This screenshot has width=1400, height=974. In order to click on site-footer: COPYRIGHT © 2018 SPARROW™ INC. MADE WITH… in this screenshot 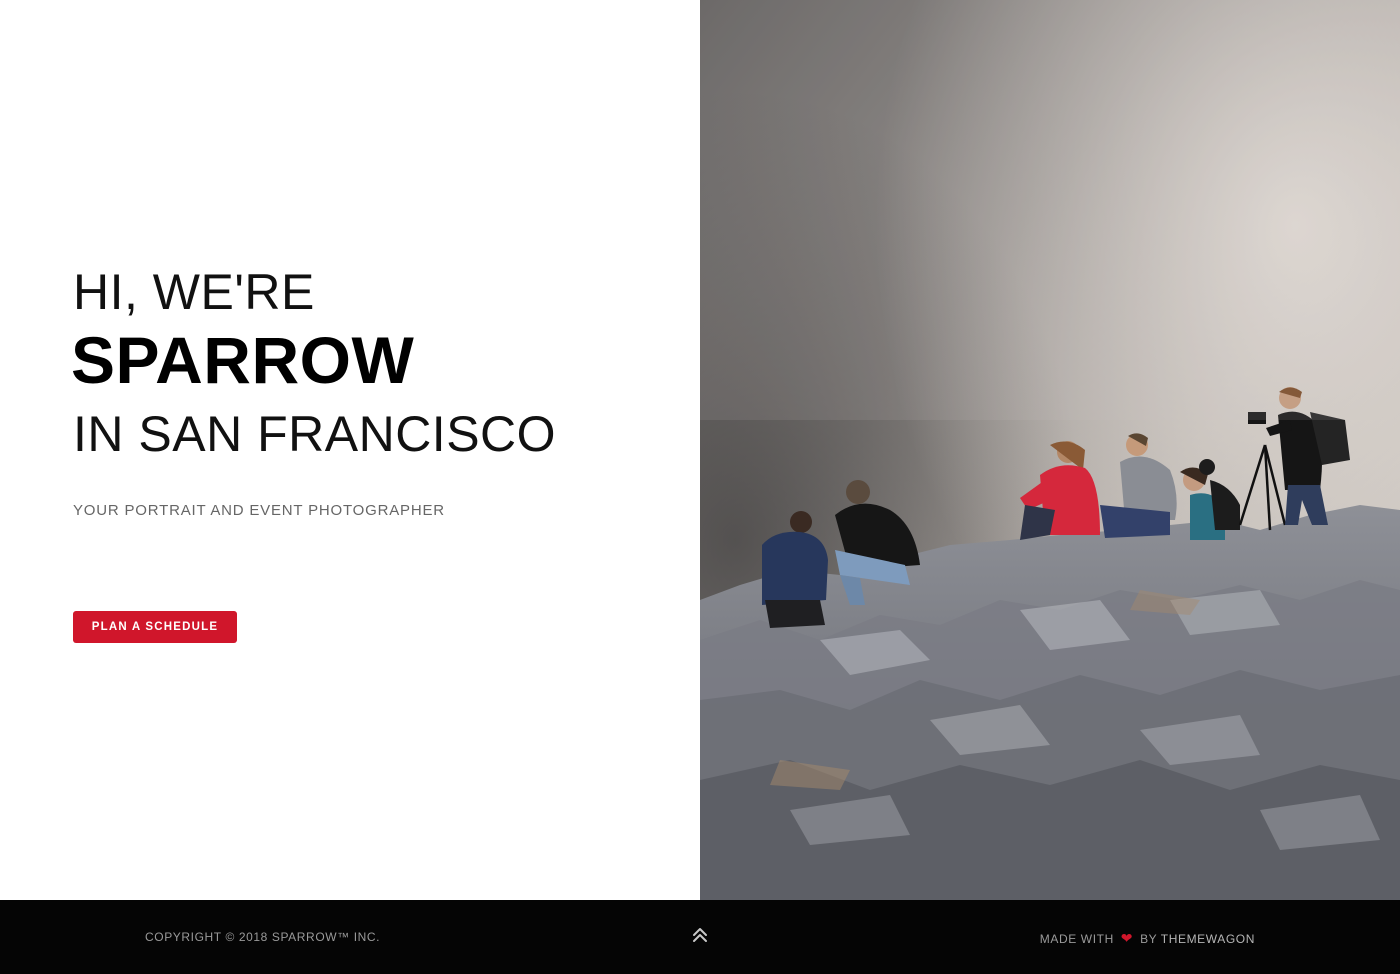, I will do `click(700, 937)`.